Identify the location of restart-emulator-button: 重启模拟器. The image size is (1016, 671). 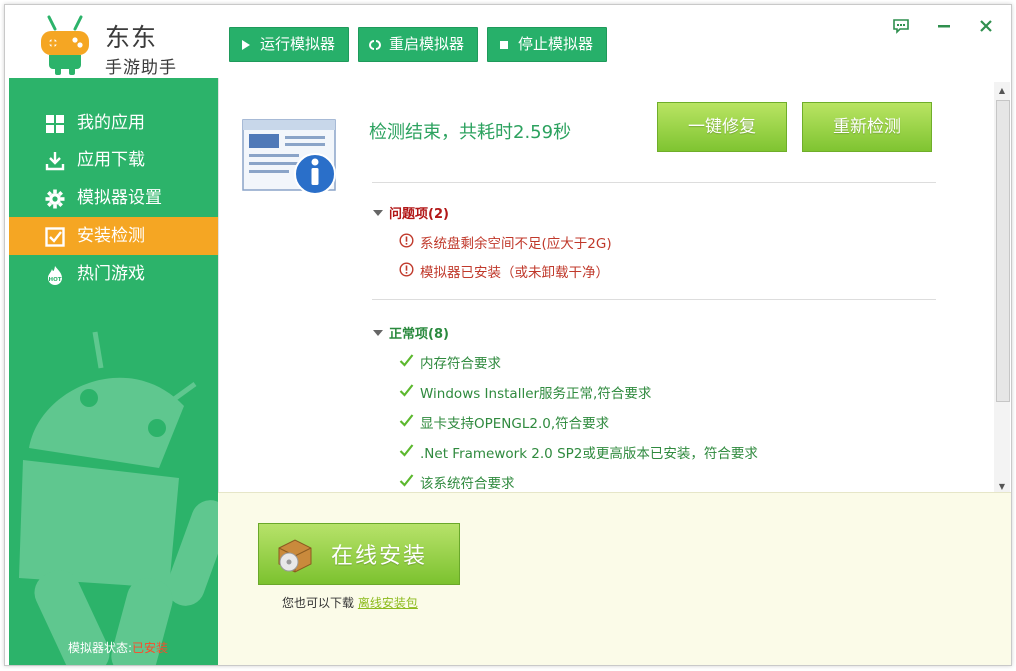
(418, 44).